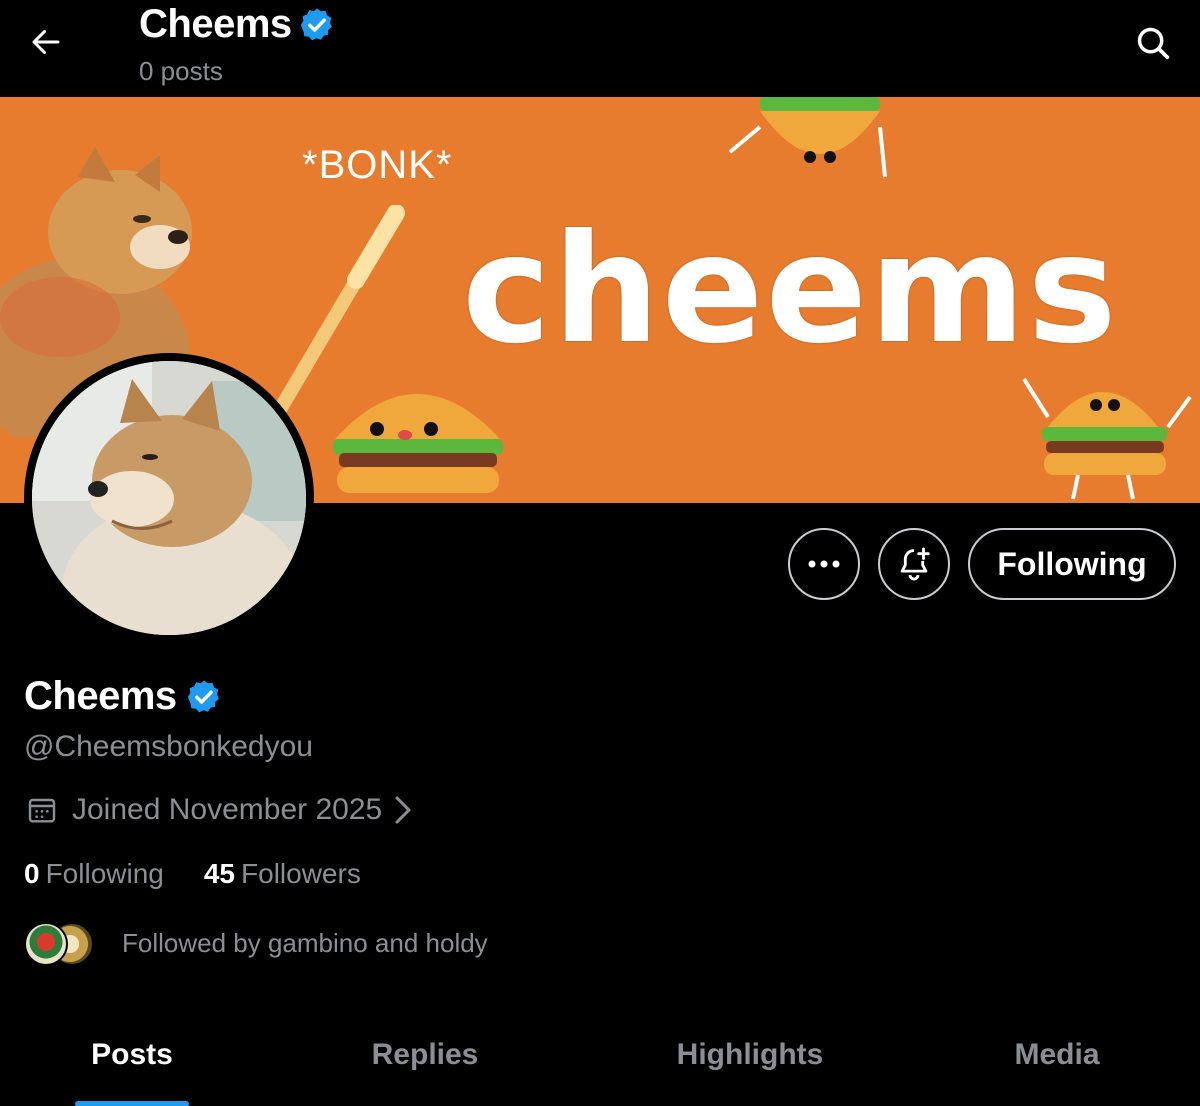 The image size is (1200, 1106). I want to click on avatar-image, so click(169, 498).